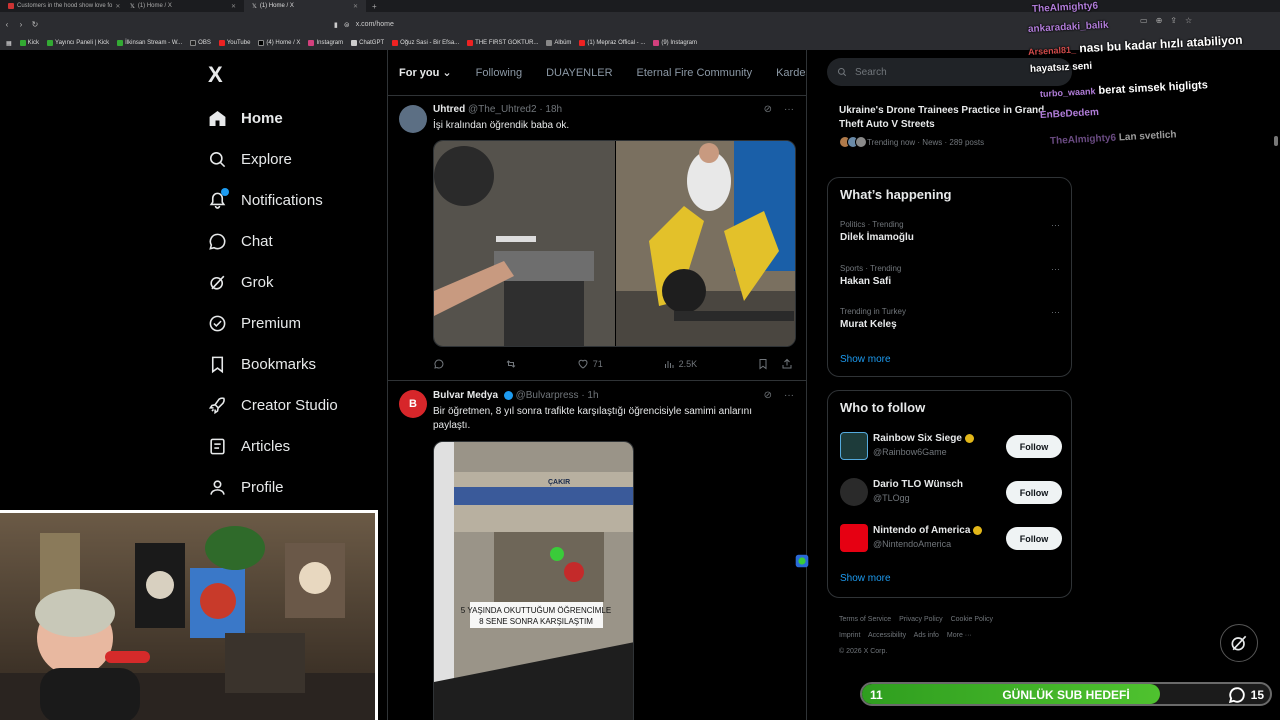 This screenshot has height=720, width=1280. What do you see at coordinates (9, 43) in the screenshot?
I see `apps-icon: ▦` at bounding box center [9, 43].